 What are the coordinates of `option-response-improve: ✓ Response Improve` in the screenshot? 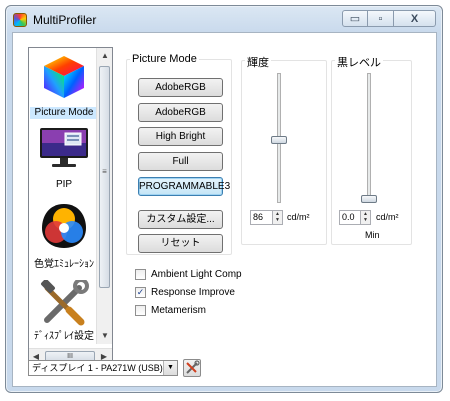 It's located at (185, 292).